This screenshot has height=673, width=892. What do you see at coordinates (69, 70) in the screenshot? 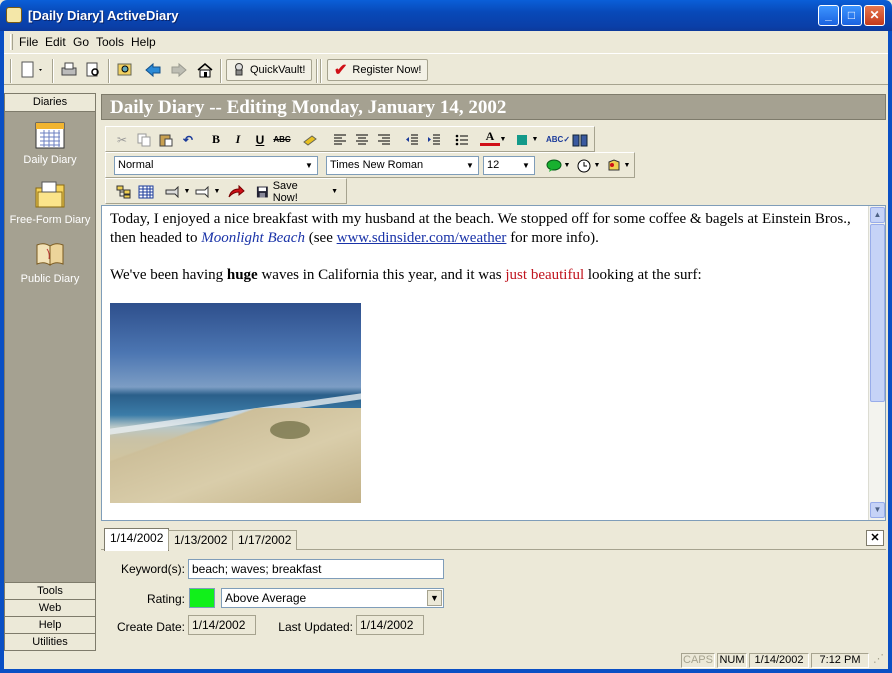
I see `print-icon` at bounding box center [69, 70].